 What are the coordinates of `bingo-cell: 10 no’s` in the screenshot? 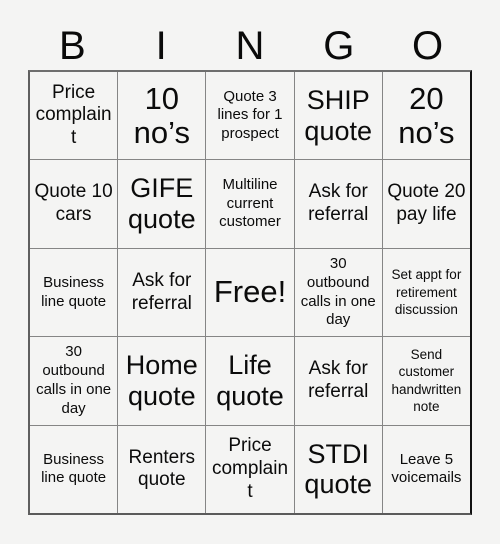 It's located at (162, 116).